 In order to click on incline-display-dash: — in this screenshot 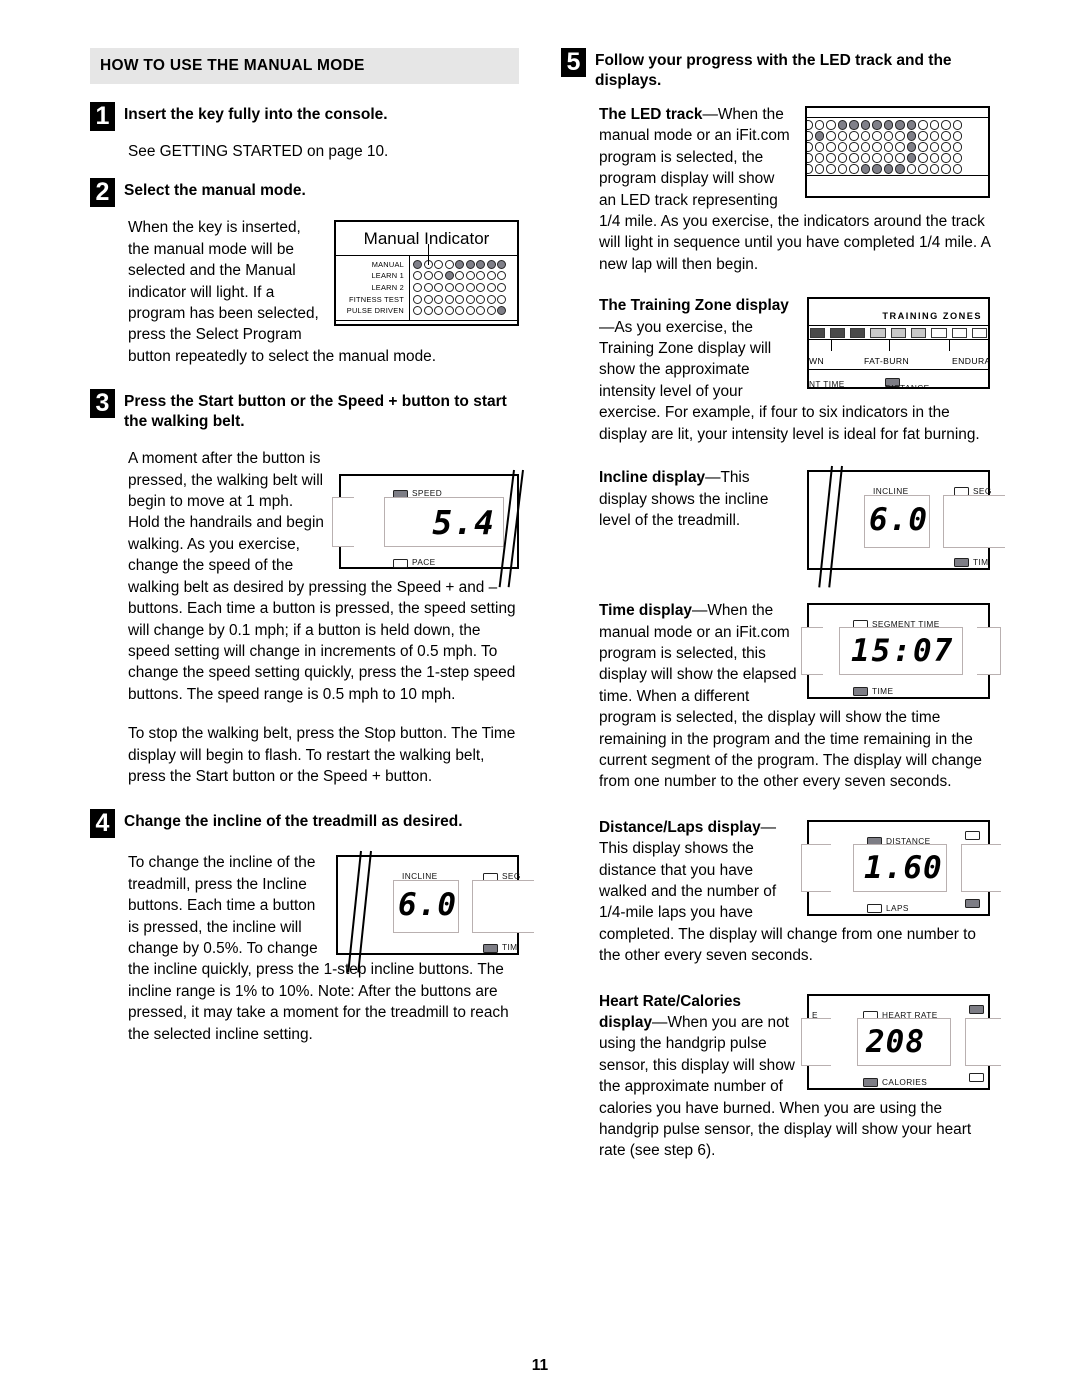, I will do `click(713, 478)`.